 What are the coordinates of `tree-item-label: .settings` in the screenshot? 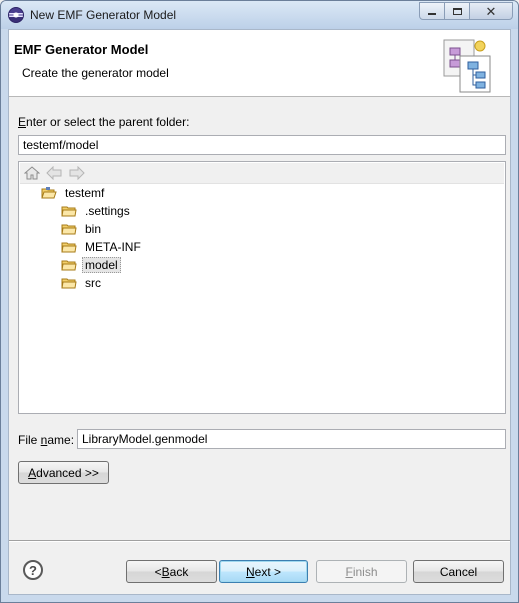 It's located at (107, 211).